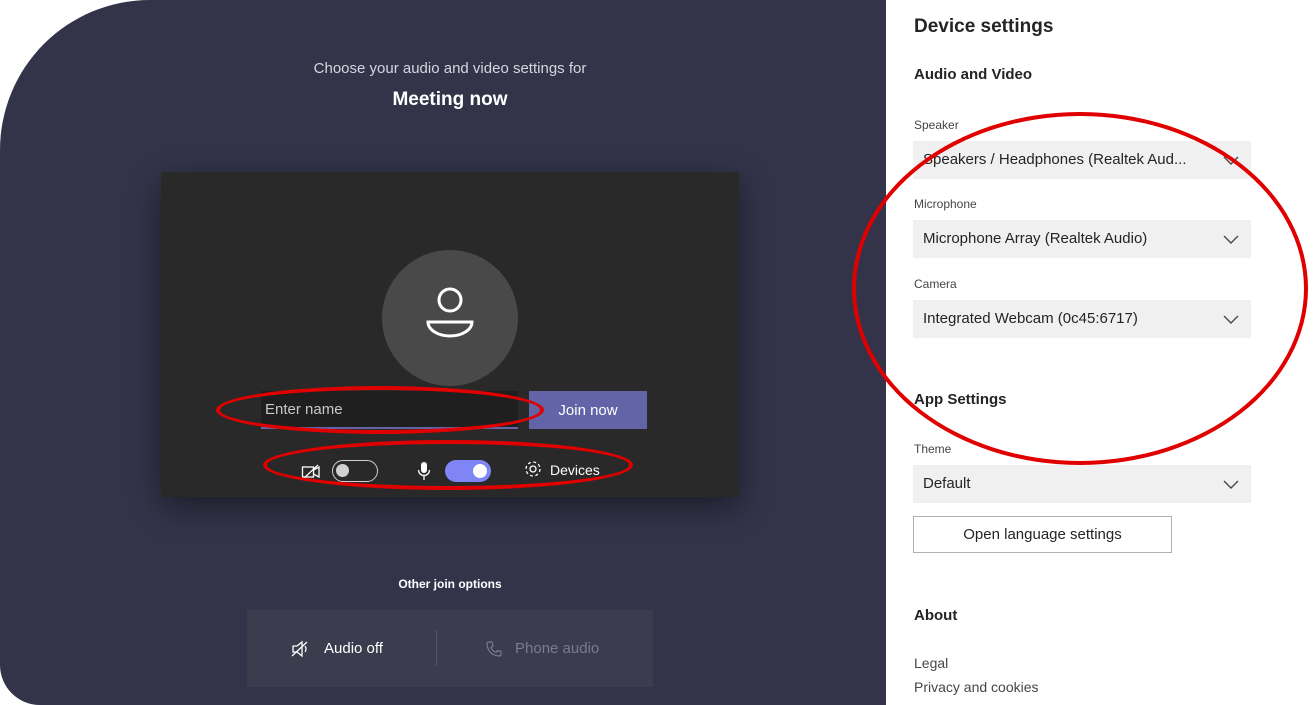  What do you see at coordinates (450, 648) in the screenshot?
I see `other-join-options: Audio off Phone audio` at bounding box center [450, 648].